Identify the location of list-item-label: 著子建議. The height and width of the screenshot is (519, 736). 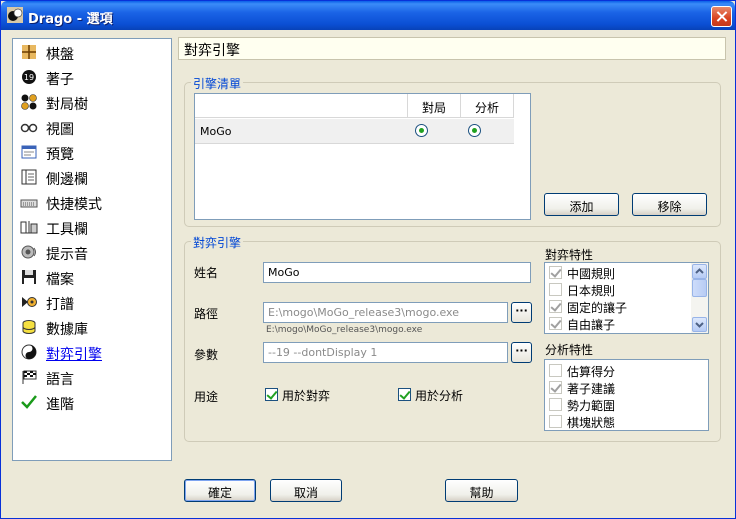
(591, 389).